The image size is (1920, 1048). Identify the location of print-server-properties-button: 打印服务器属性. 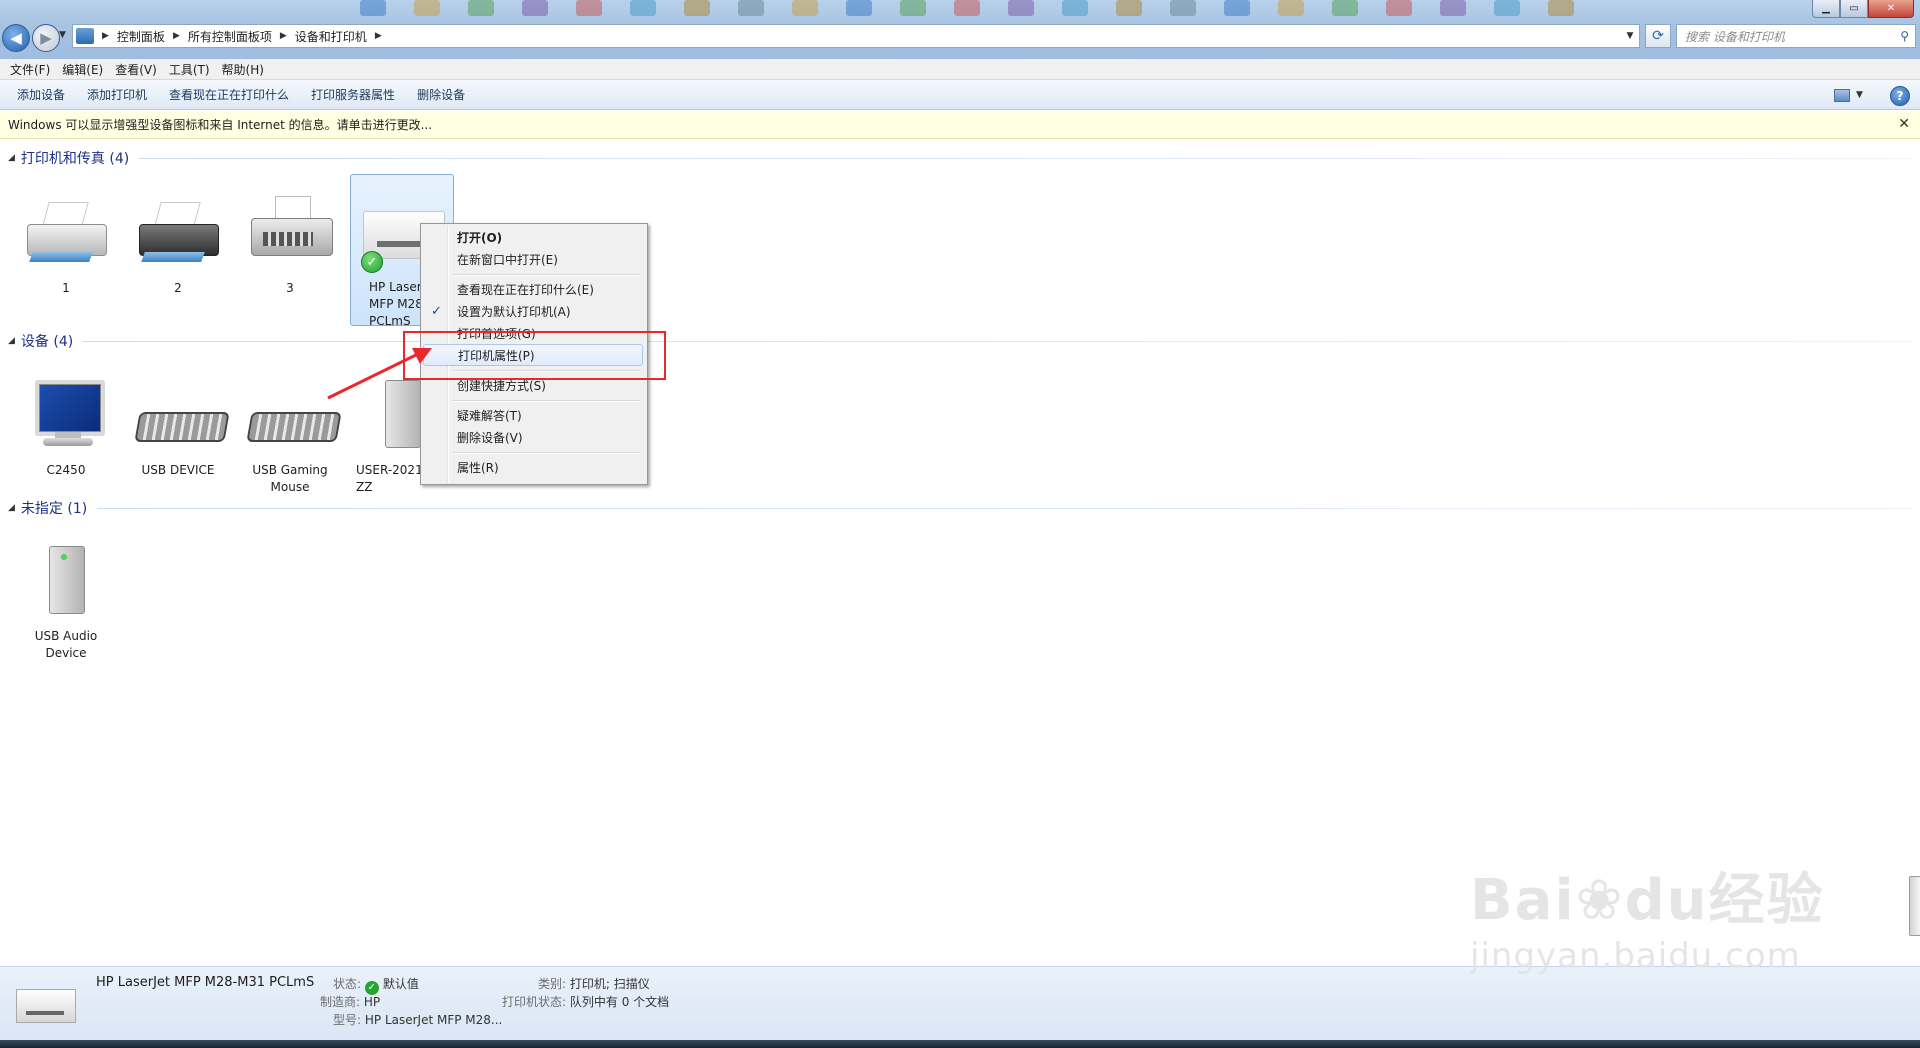
(353, 94).